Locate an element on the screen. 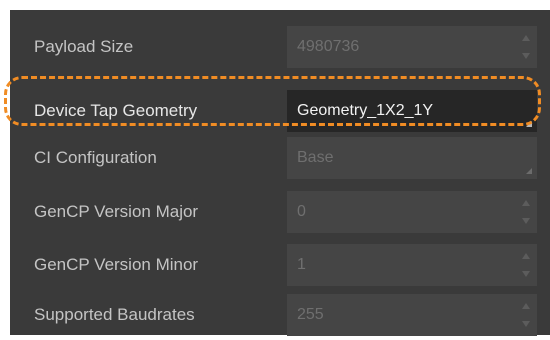 This screenshot has width=550, height=340. property-value: 4980736 is located at coordinates (328, 46).